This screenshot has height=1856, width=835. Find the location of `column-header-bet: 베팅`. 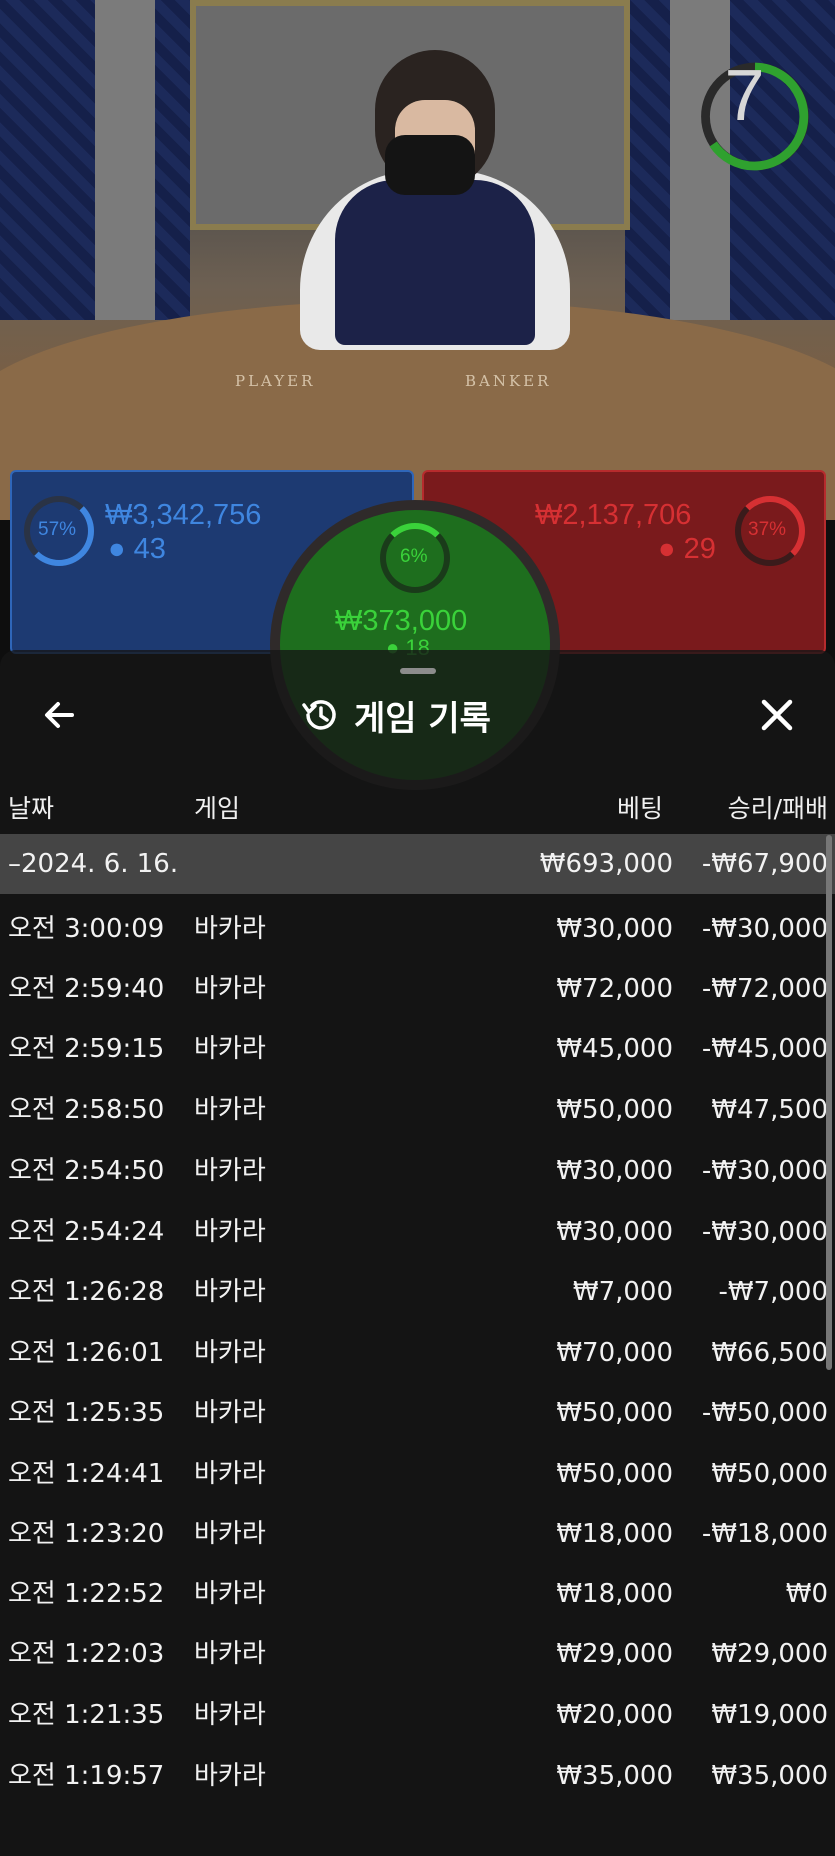

column-header-bet: 베팅 is located at coordinates (640, 807).